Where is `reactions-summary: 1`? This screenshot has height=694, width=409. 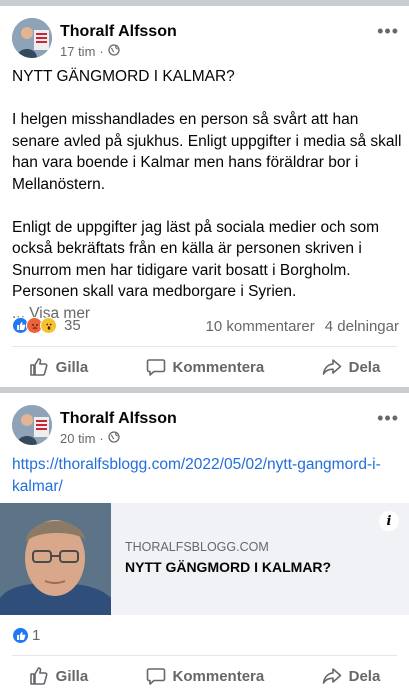 reactions-summary: 1 is located at coordinates (26, 635).